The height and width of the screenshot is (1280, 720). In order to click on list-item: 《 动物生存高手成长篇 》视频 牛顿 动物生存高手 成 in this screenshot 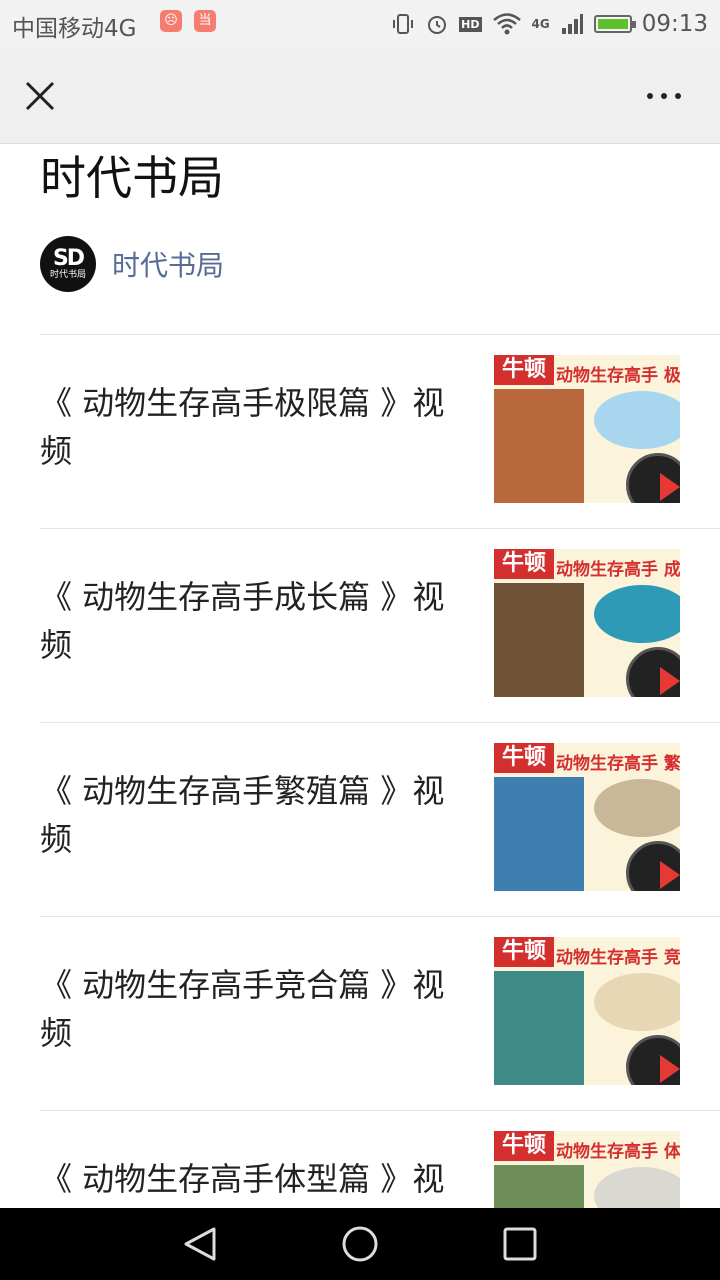, I will do `click(380, 625)`.